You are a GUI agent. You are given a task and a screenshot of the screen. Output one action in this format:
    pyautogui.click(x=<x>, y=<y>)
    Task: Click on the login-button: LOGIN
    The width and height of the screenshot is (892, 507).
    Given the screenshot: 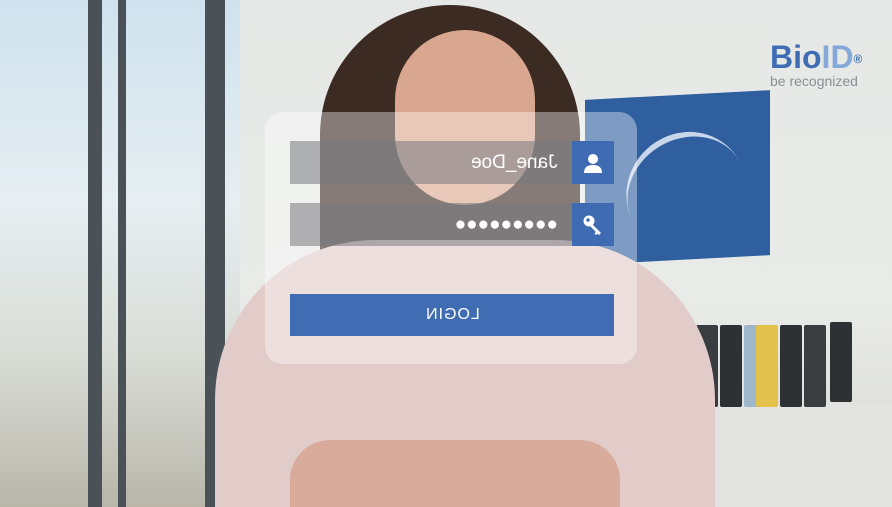 What is the action you would take?
    pyautogui.click(x=452, y=315)
    